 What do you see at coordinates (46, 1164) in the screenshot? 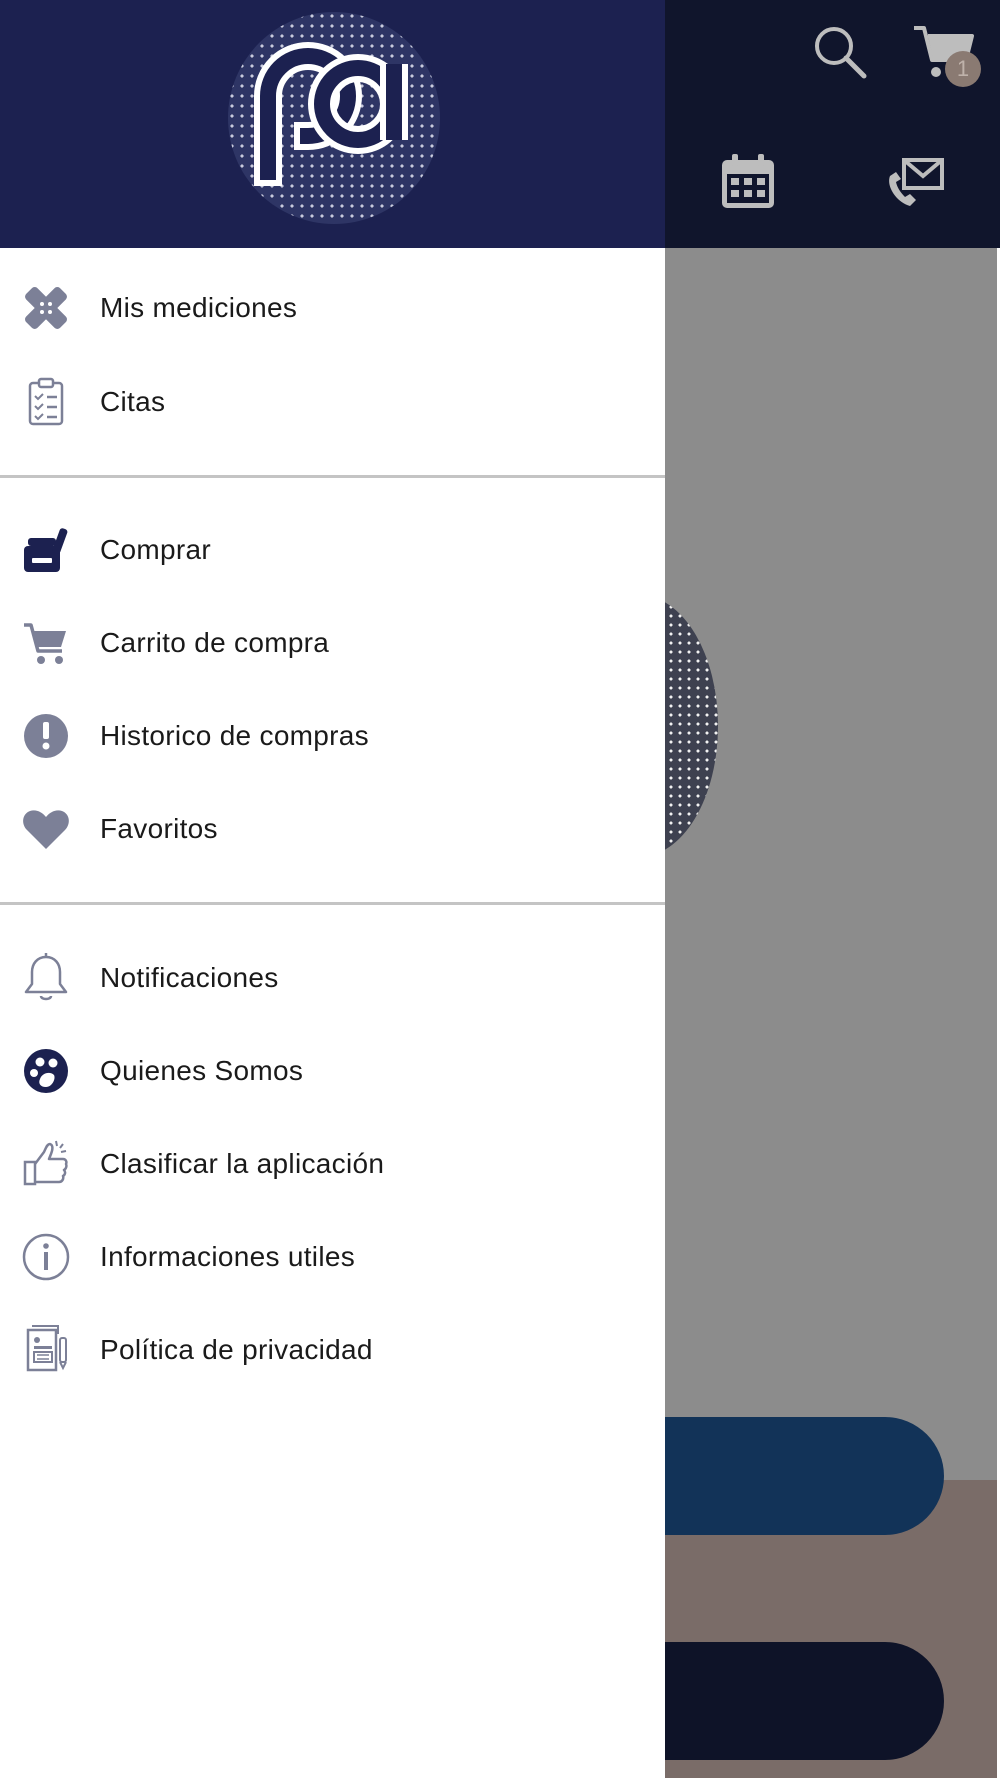
I see `thumbs-up-icon` at bounding box center [46, 1164].